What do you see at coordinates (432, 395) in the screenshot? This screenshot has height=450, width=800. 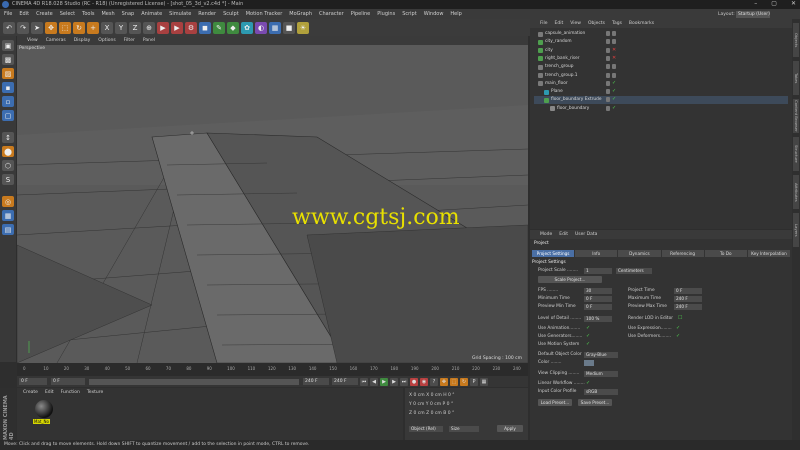 I see `coord-row-x: X 0 cm X 0 cm H 0 °` at bounding box center [432, 395].